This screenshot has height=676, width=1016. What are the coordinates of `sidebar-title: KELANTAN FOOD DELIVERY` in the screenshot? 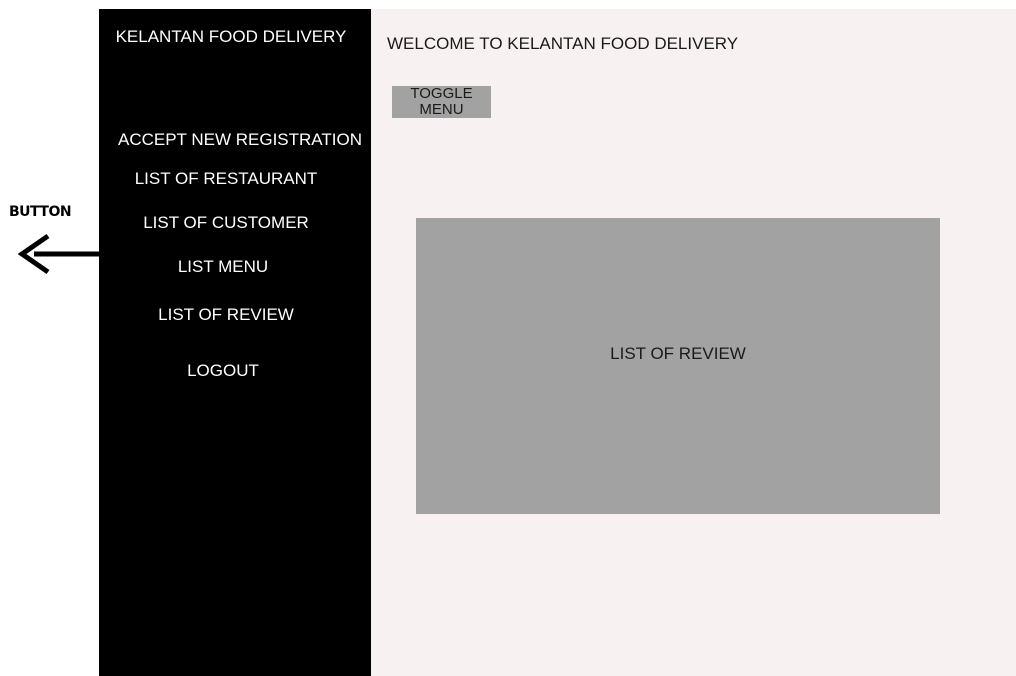 It's located at (231, 36).